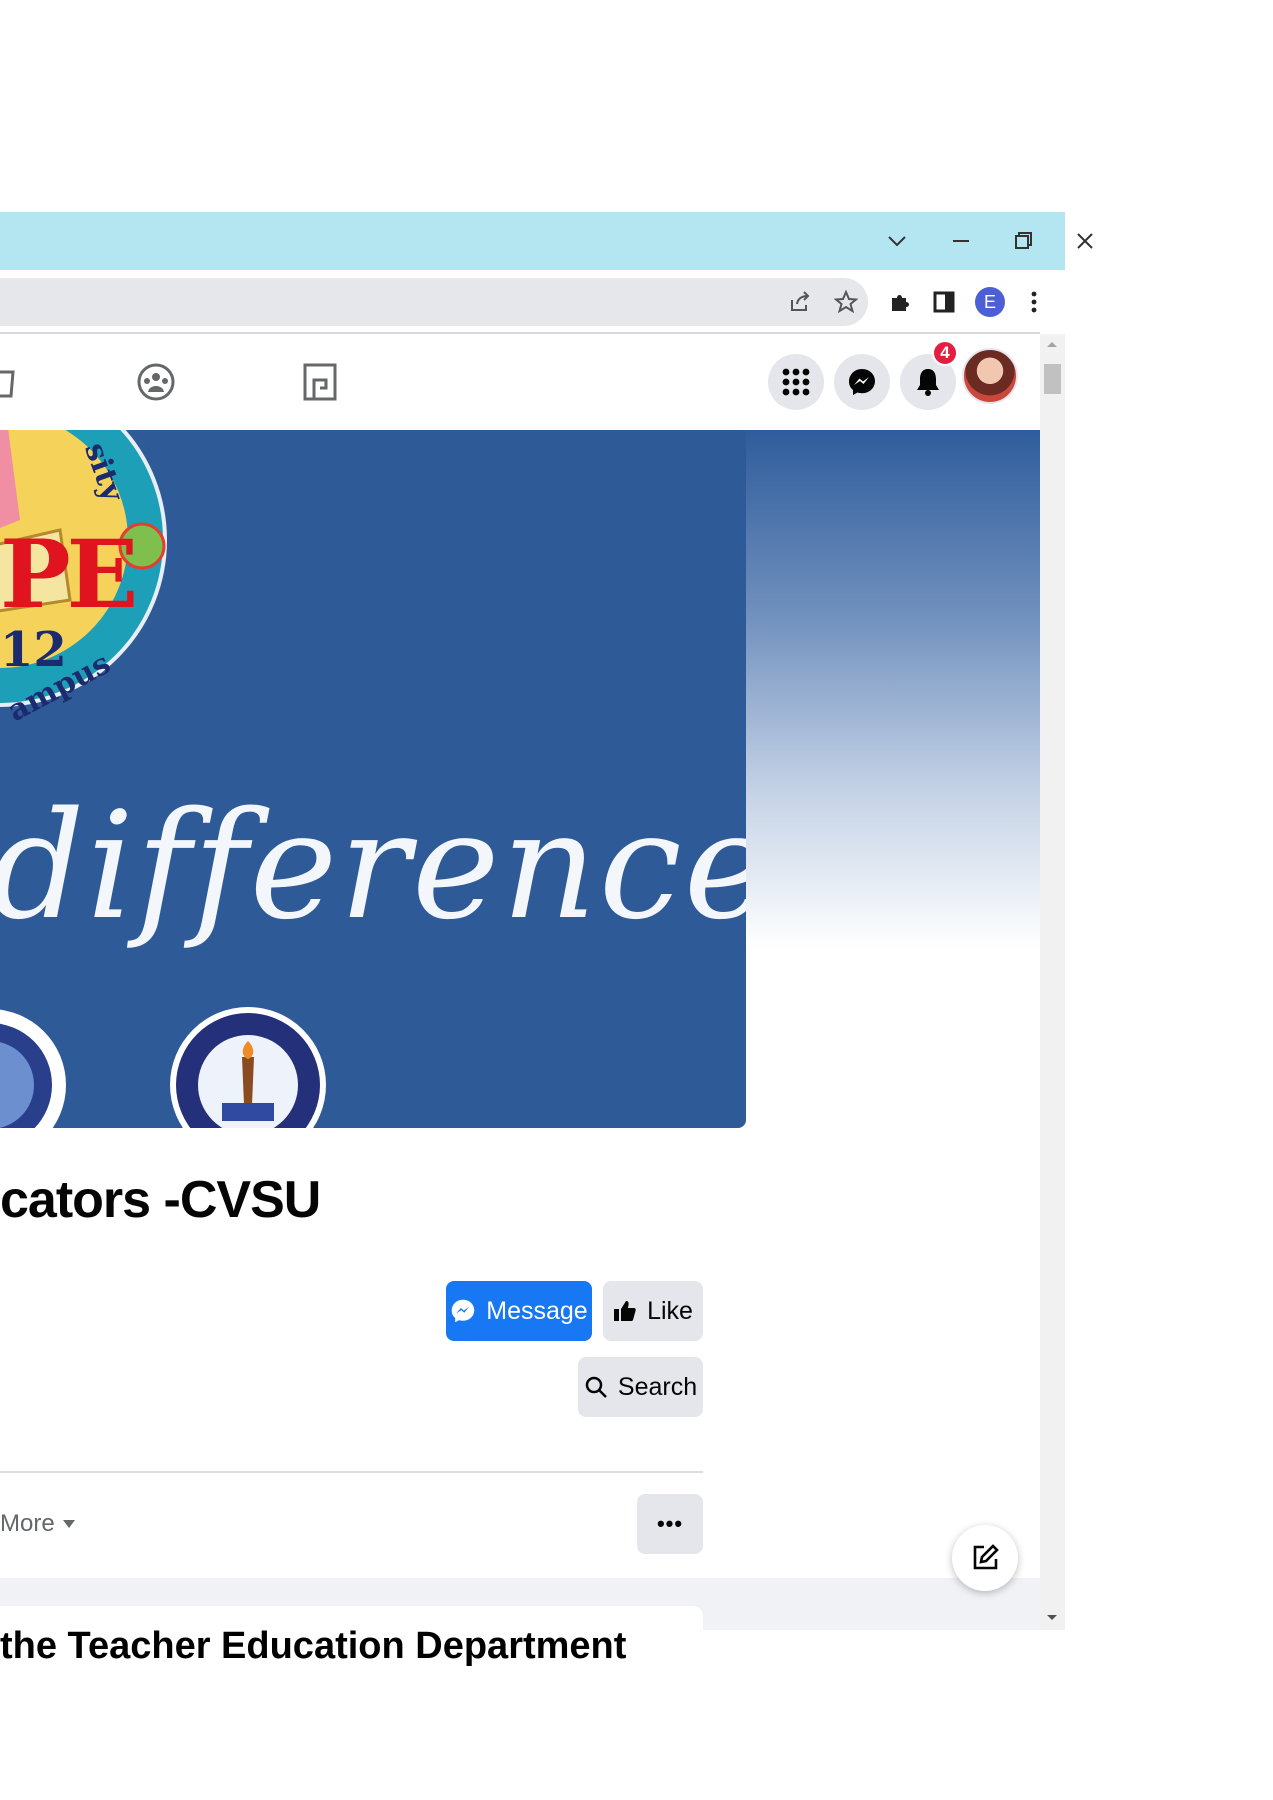 The height and width of the screenshot is (1800, 1273). I want to click on close-window-button, so click(1085, 241).